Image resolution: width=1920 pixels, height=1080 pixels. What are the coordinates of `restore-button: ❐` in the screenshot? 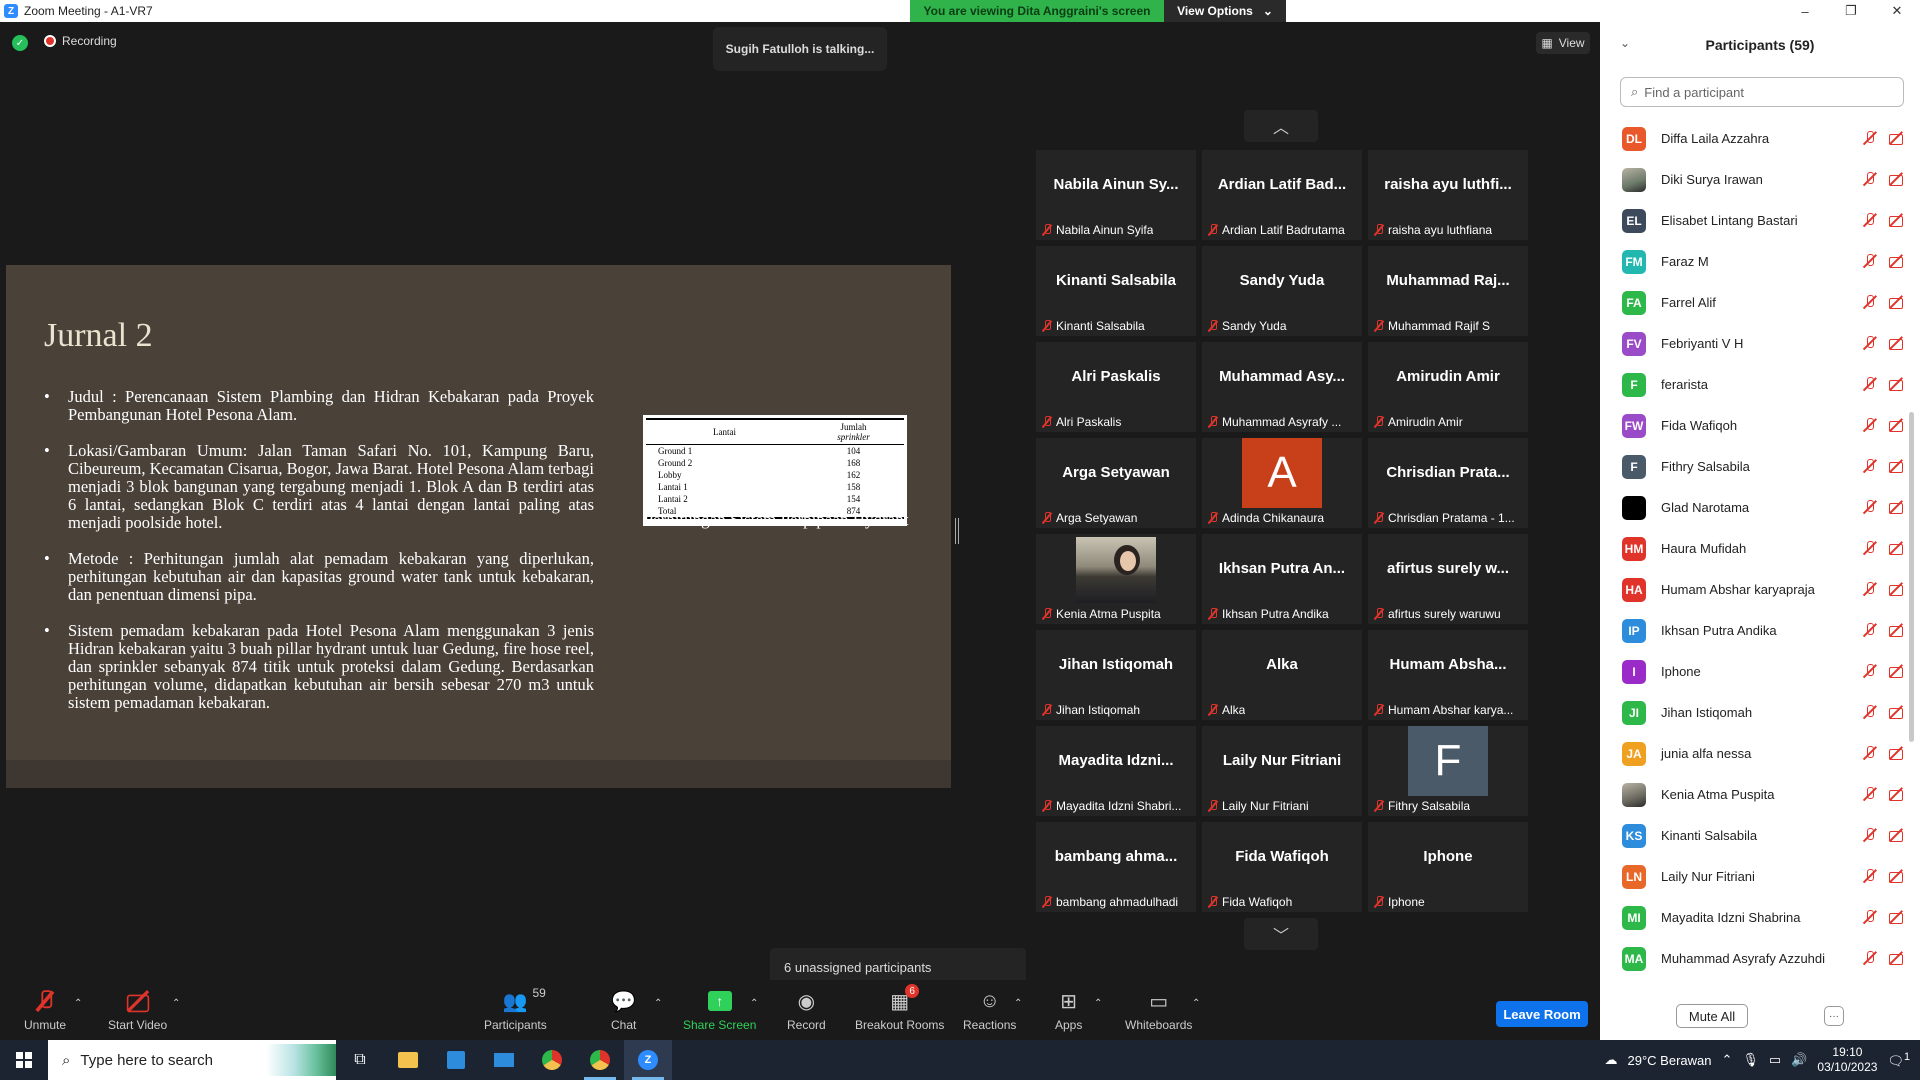 It's located at (1851, 11).